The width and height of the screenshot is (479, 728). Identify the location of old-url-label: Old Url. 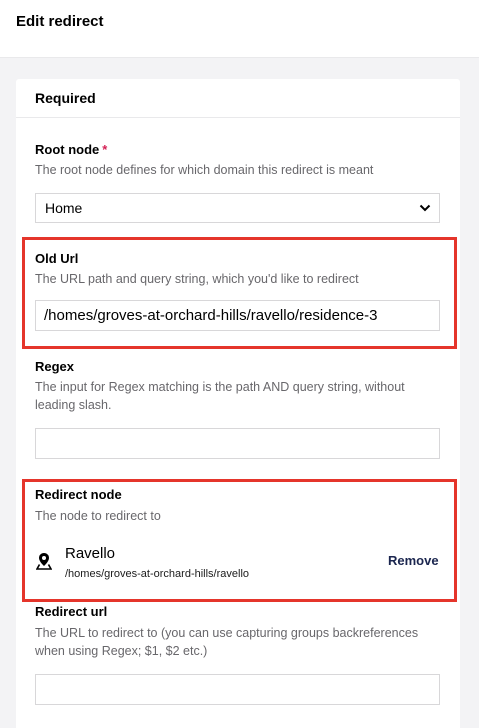
(57, 258).